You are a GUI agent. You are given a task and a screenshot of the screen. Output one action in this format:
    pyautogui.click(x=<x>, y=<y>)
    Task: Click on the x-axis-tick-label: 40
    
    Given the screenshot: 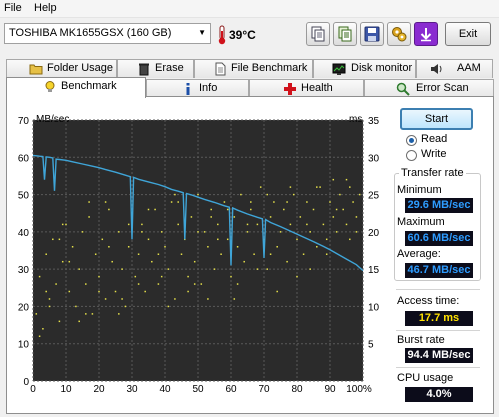 What is the action you would take?
    pyautogui.click(x=165, y=389)
    